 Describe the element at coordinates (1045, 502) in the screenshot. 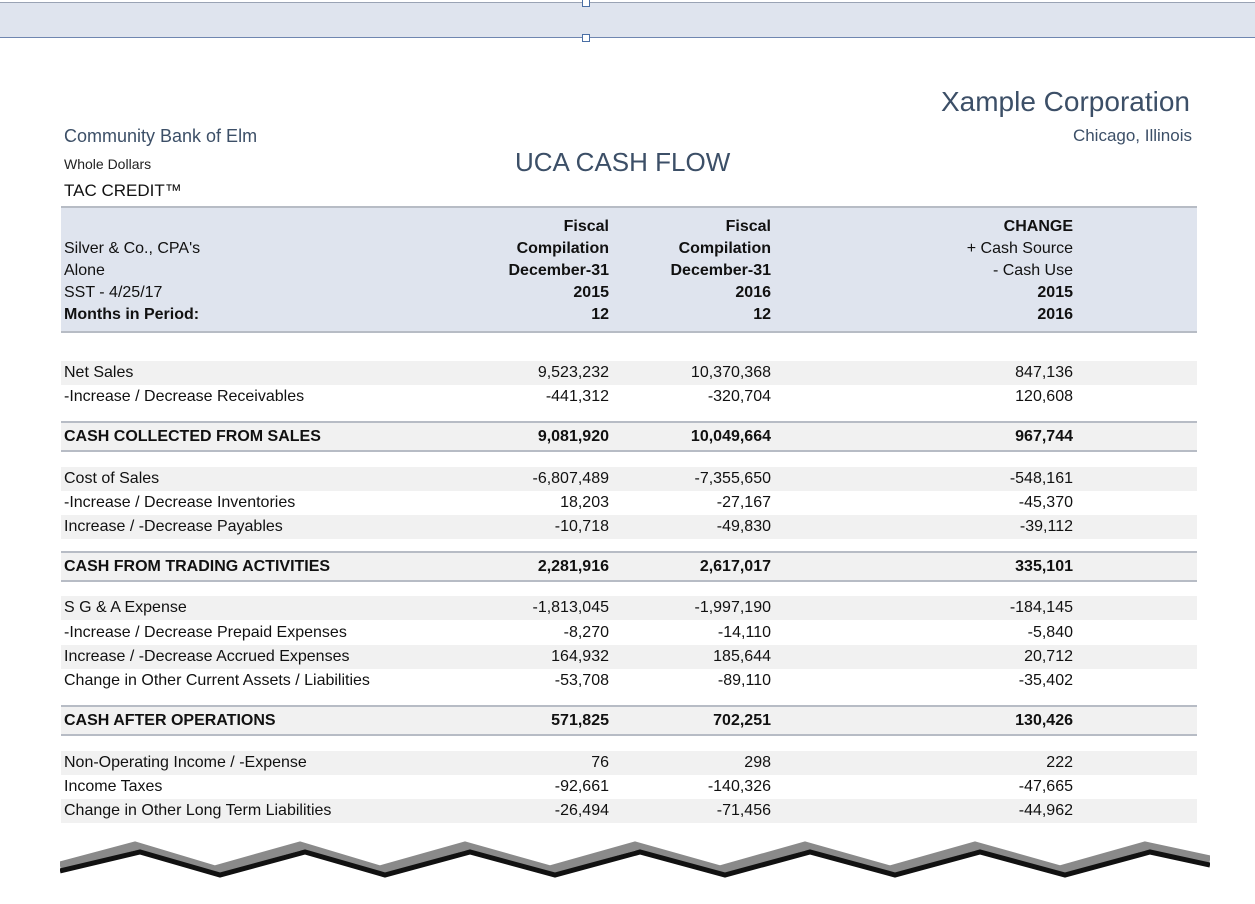

I see `row-value-change: -45,370` at that location.